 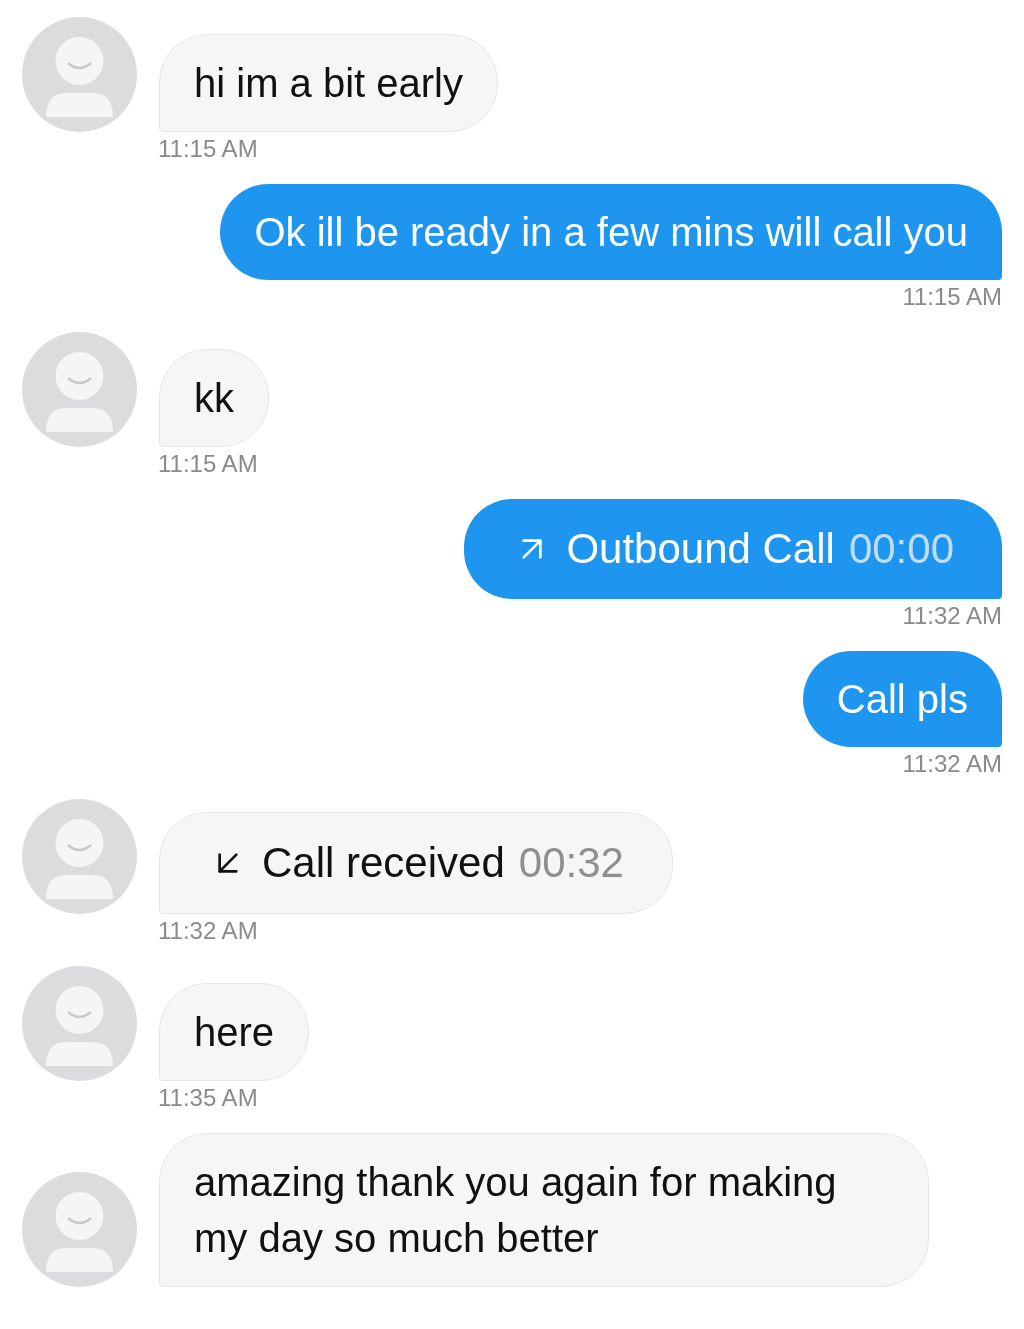 I want to click on message-bubble: here, so click(x=234, y=1032).